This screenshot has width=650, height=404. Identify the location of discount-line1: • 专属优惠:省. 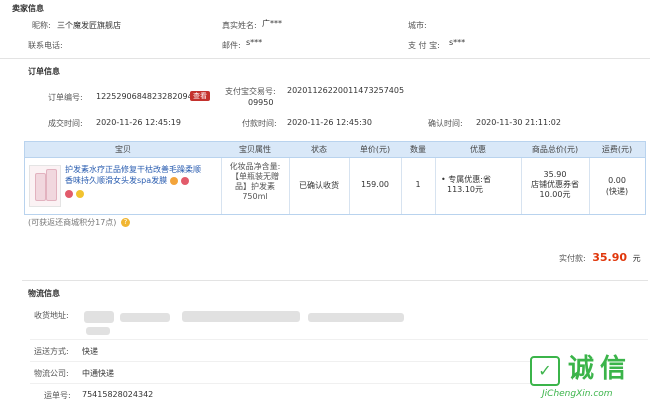
(466, 179).